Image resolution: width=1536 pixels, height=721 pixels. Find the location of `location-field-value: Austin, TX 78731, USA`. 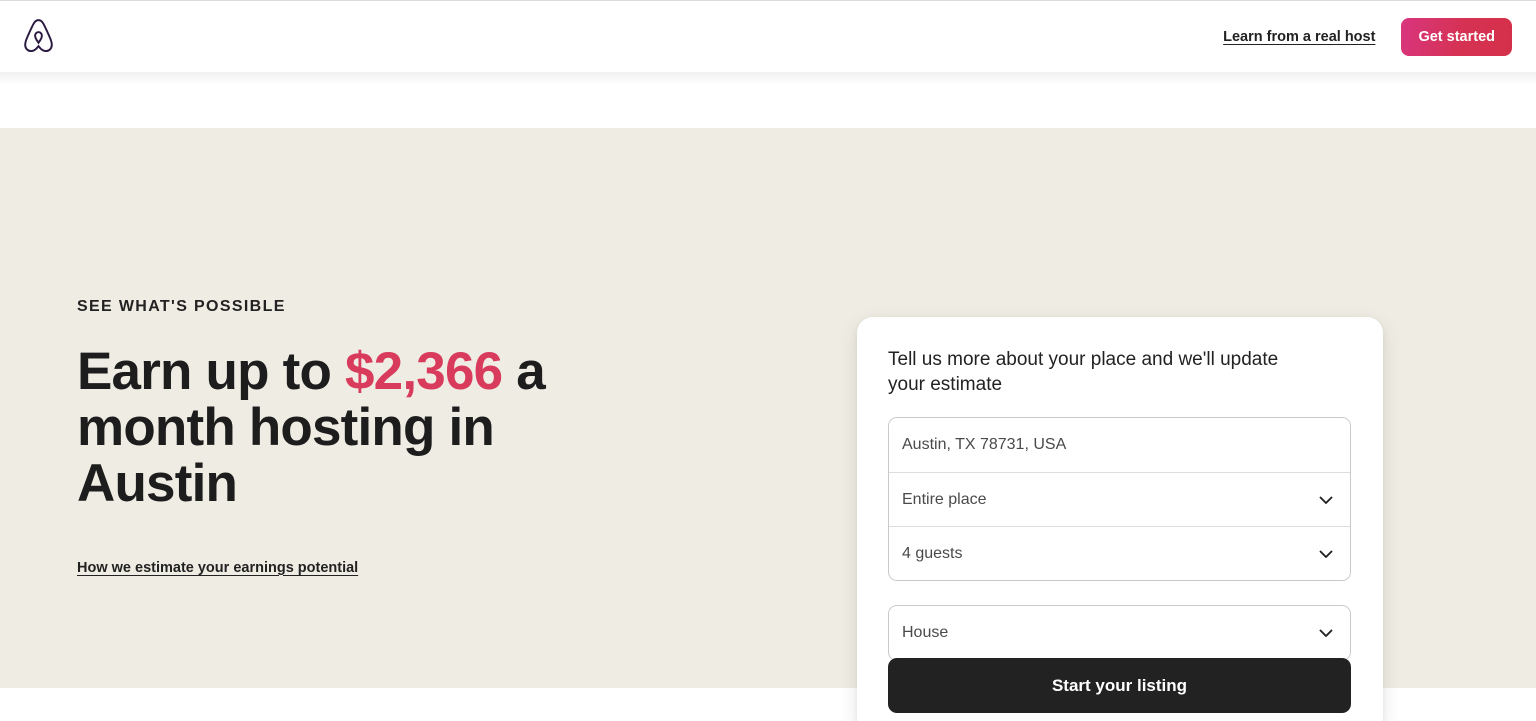

location-field-value: Austin, TX 78731, USA is located at coordinates (984, 444).